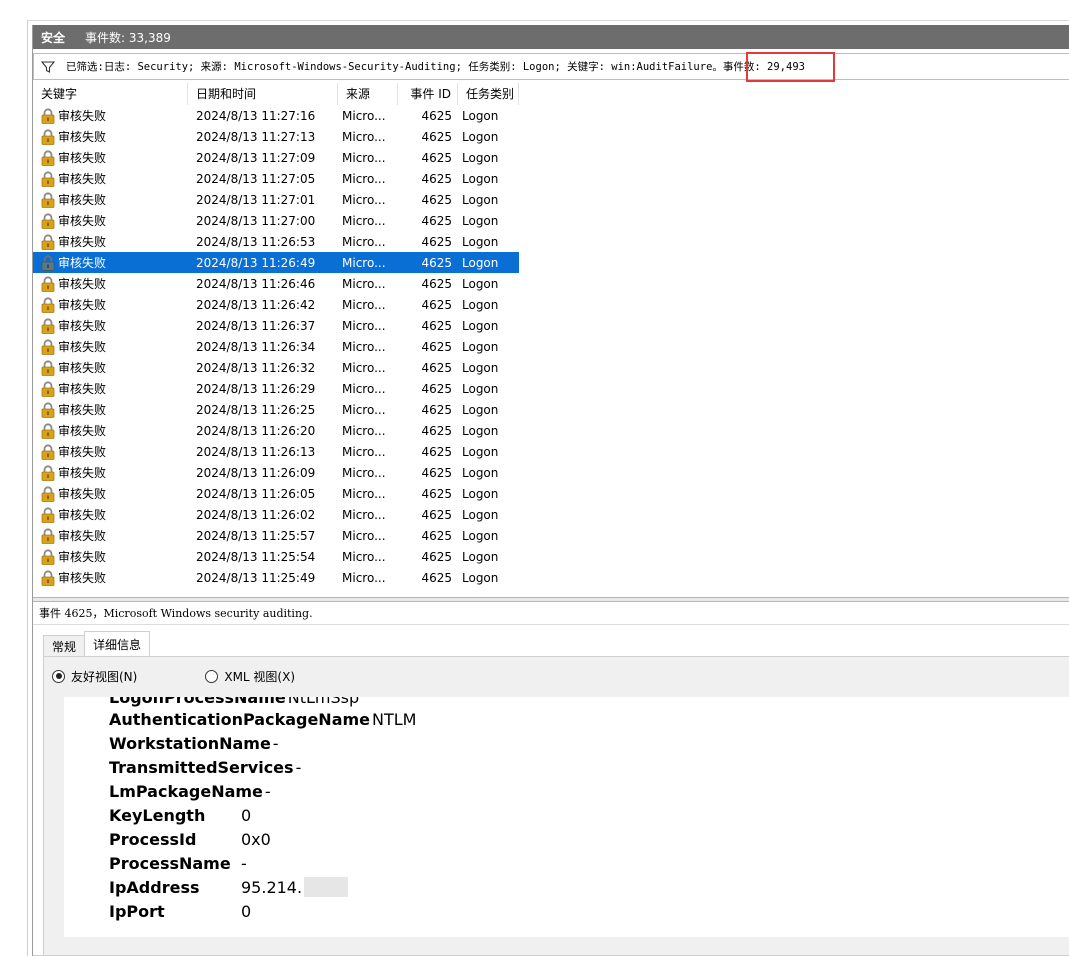 The image size is (1069, 956). What do you see at coordinates (260, 676) in the screenshot?
I see `xml-view-label: XML 视图(X)` at bounding box center [260, 676].